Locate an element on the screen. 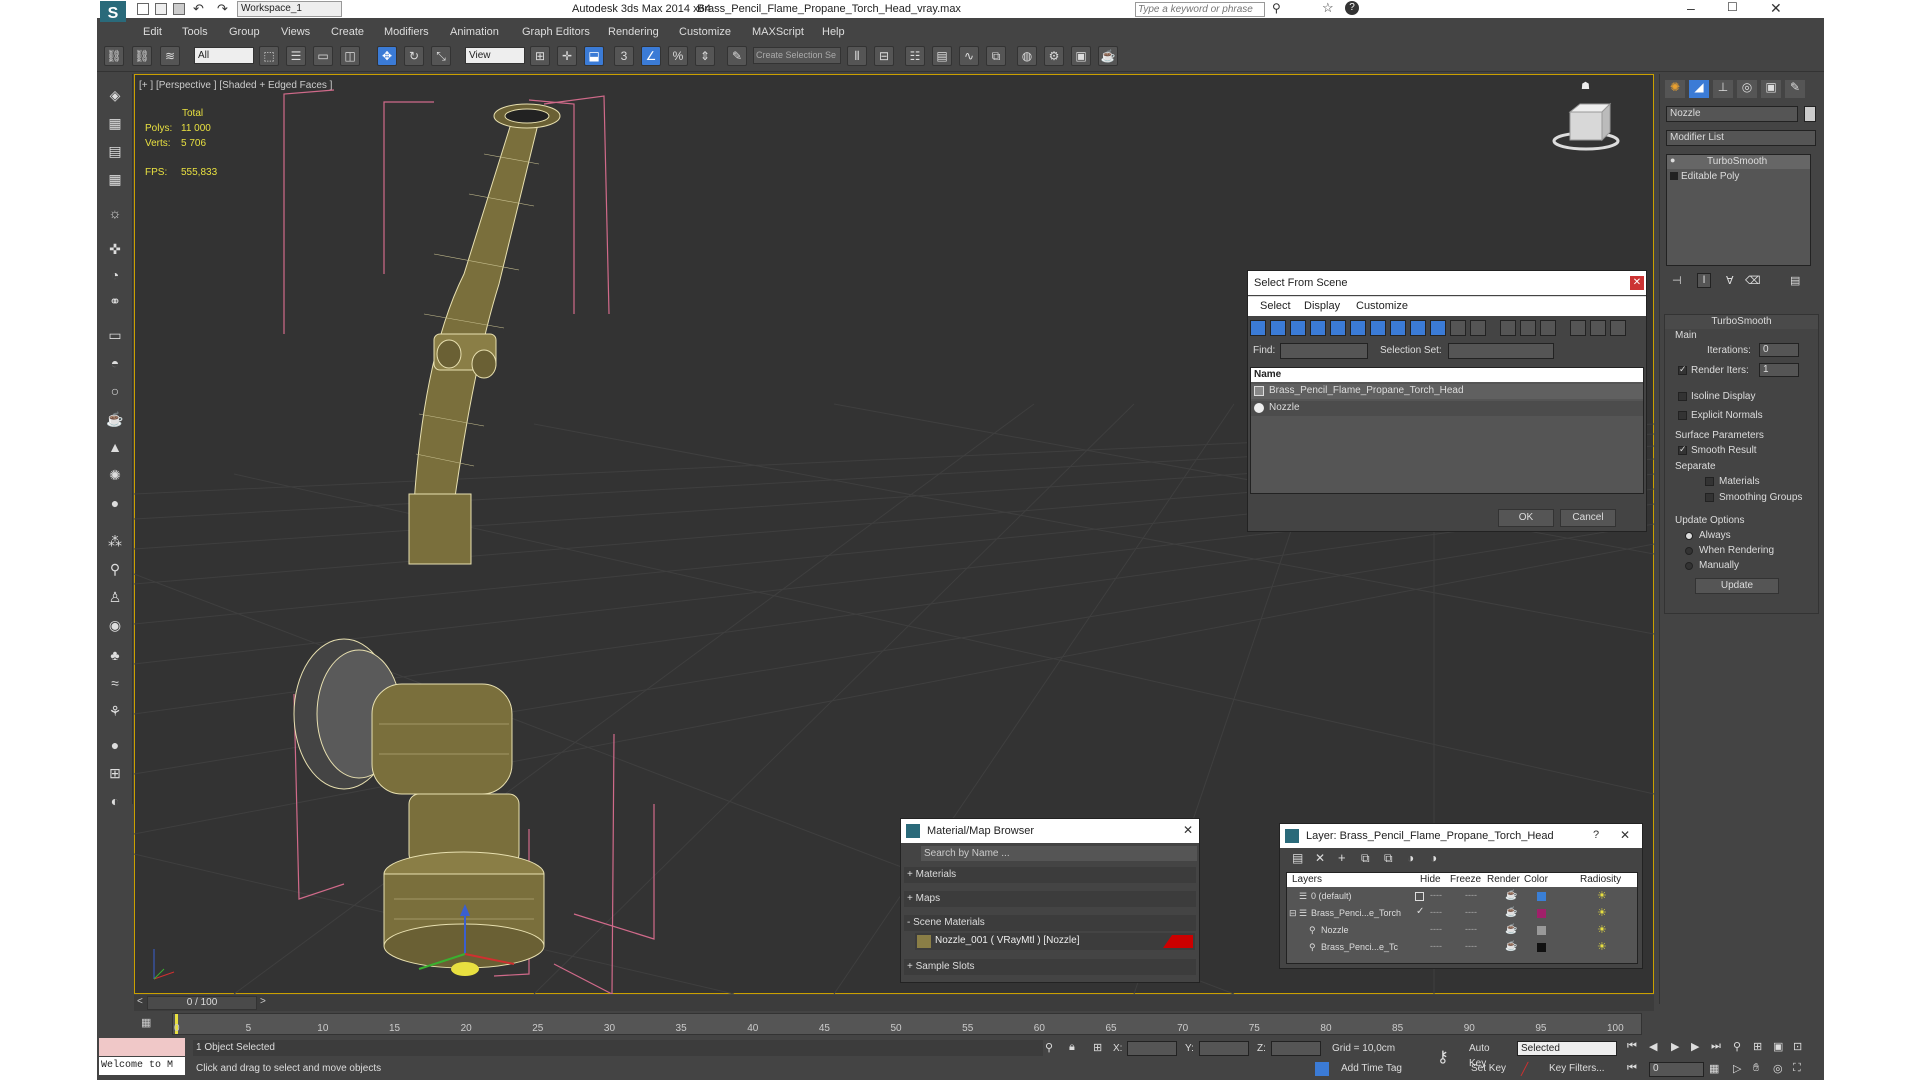 This screenshot has height=1080, width=1920. time-slider-prev-icon: < is located at coordinates (140, 1001).